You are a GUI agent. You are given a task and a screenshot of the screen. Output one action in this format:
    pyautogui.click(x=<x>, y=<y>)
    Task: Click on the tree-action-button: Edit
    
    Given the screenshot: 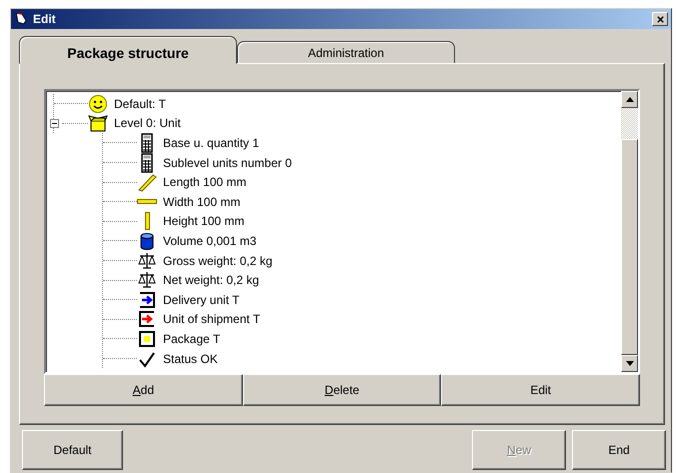 What is the action you would take?
    pyautogui.click(x=540, y=390)
    